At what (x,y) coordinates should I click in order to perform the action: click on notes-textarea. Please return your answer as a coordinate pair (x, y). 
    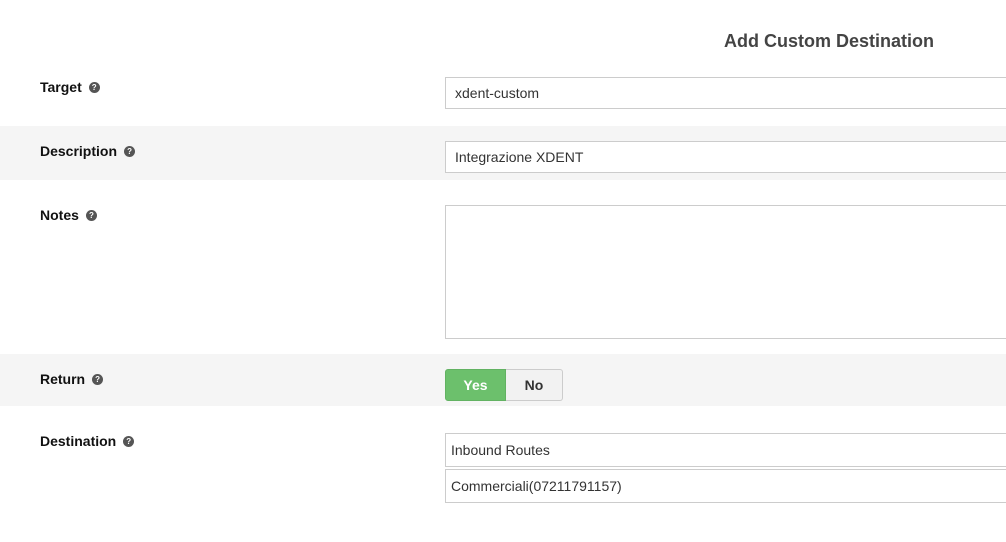
    Looking at the image, I should click on (725, 272).